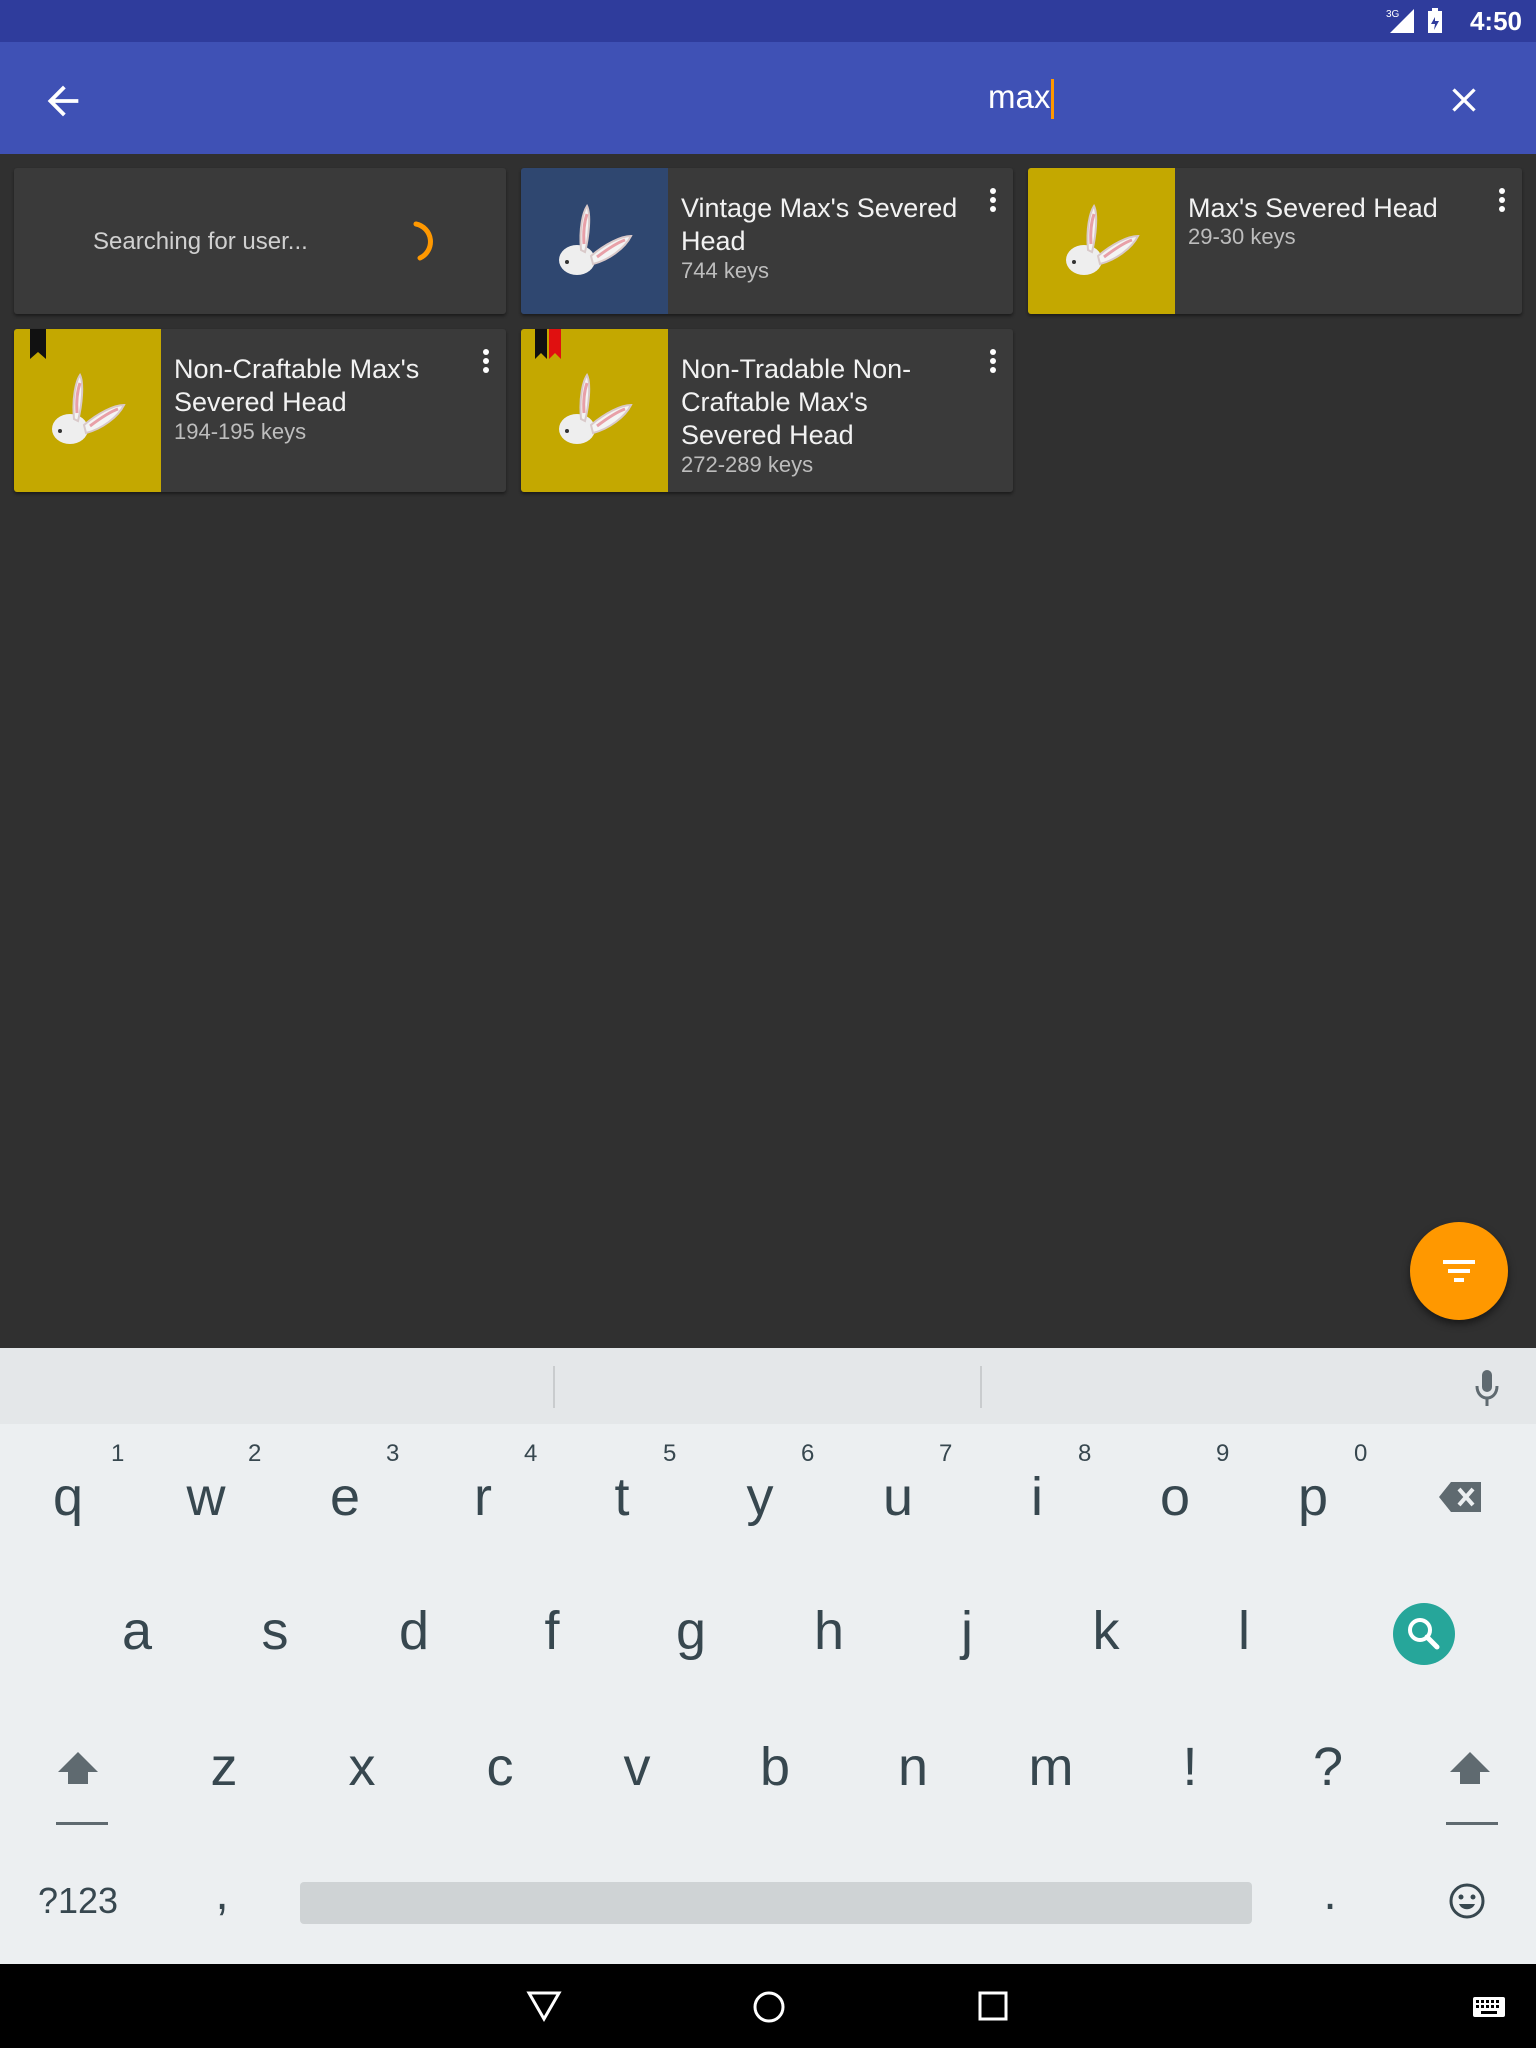 Image resolution: width=1536 pixels, height=2048 pixels. I want to click on system-nav-bar, so click(768, 2006).